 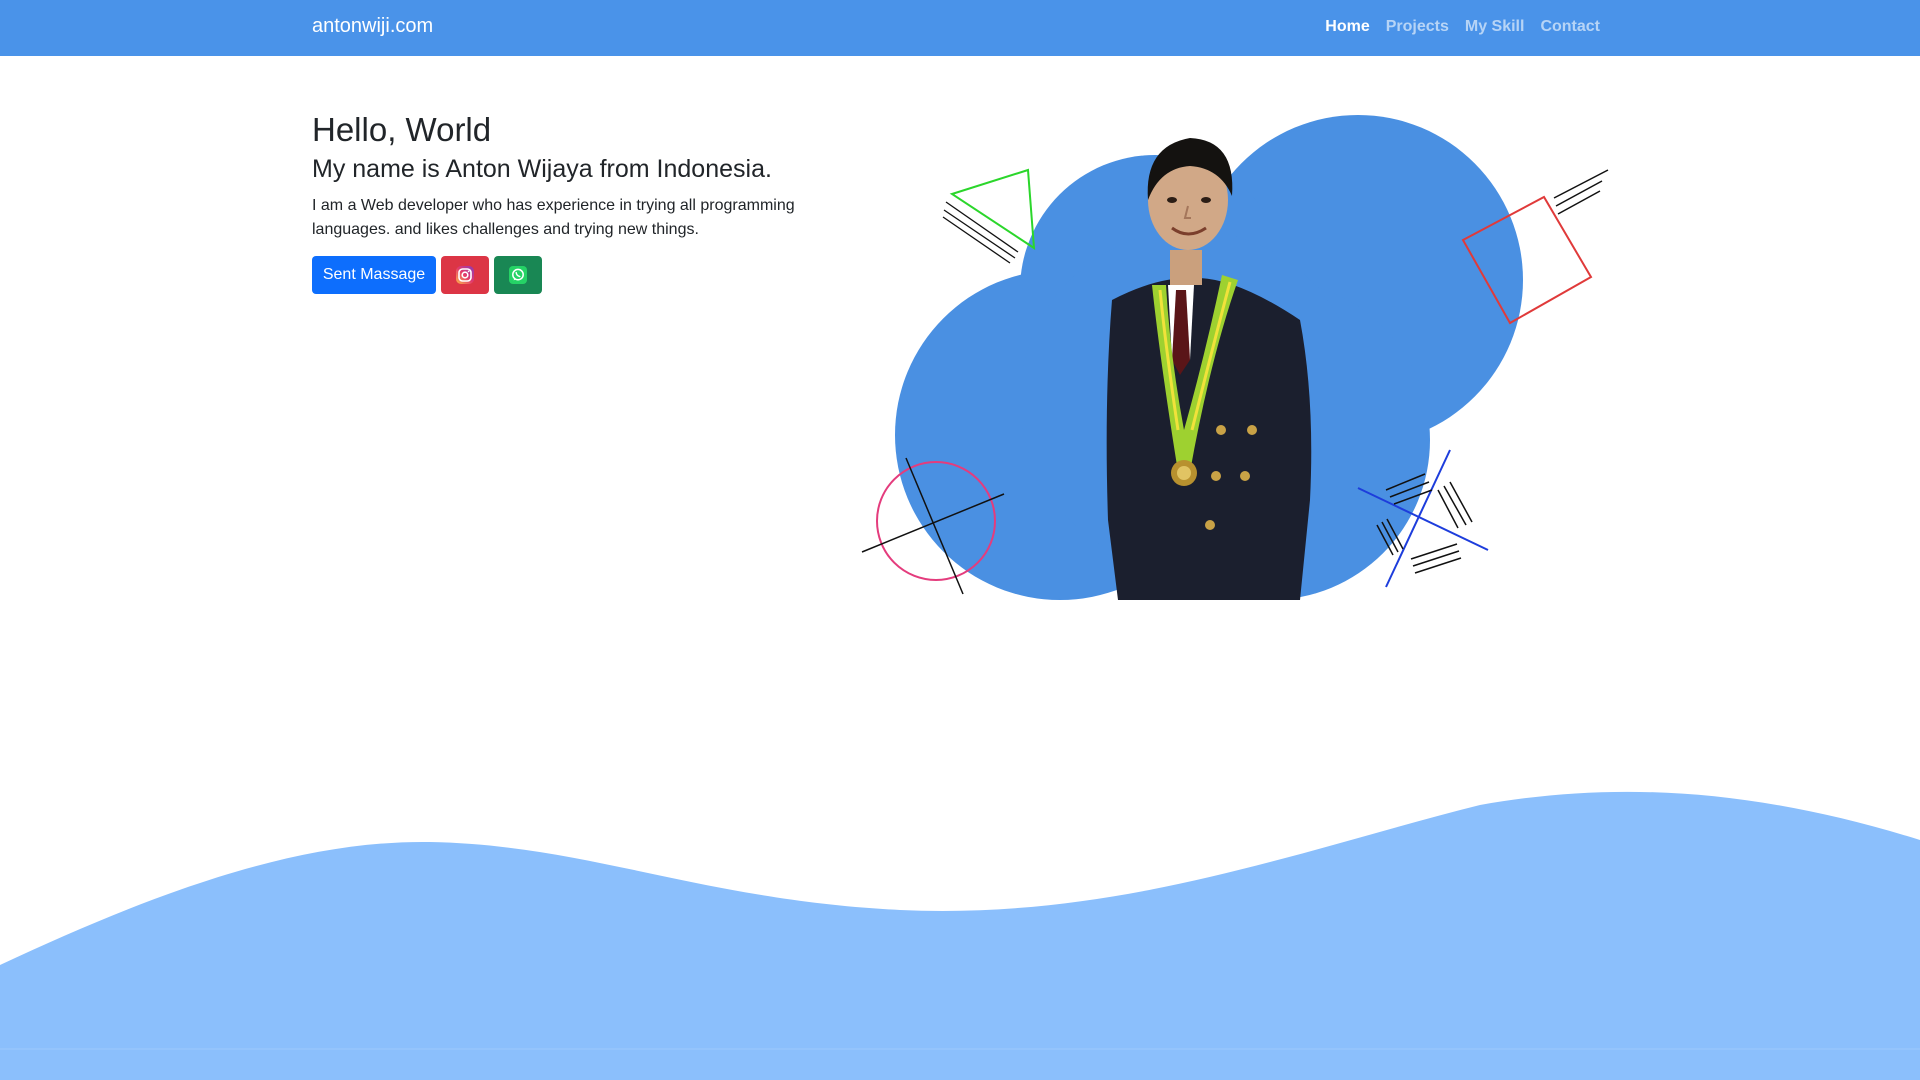 I want to click on nav-links: Home Projects My Skill Contact, so click(x=1462, y=27).